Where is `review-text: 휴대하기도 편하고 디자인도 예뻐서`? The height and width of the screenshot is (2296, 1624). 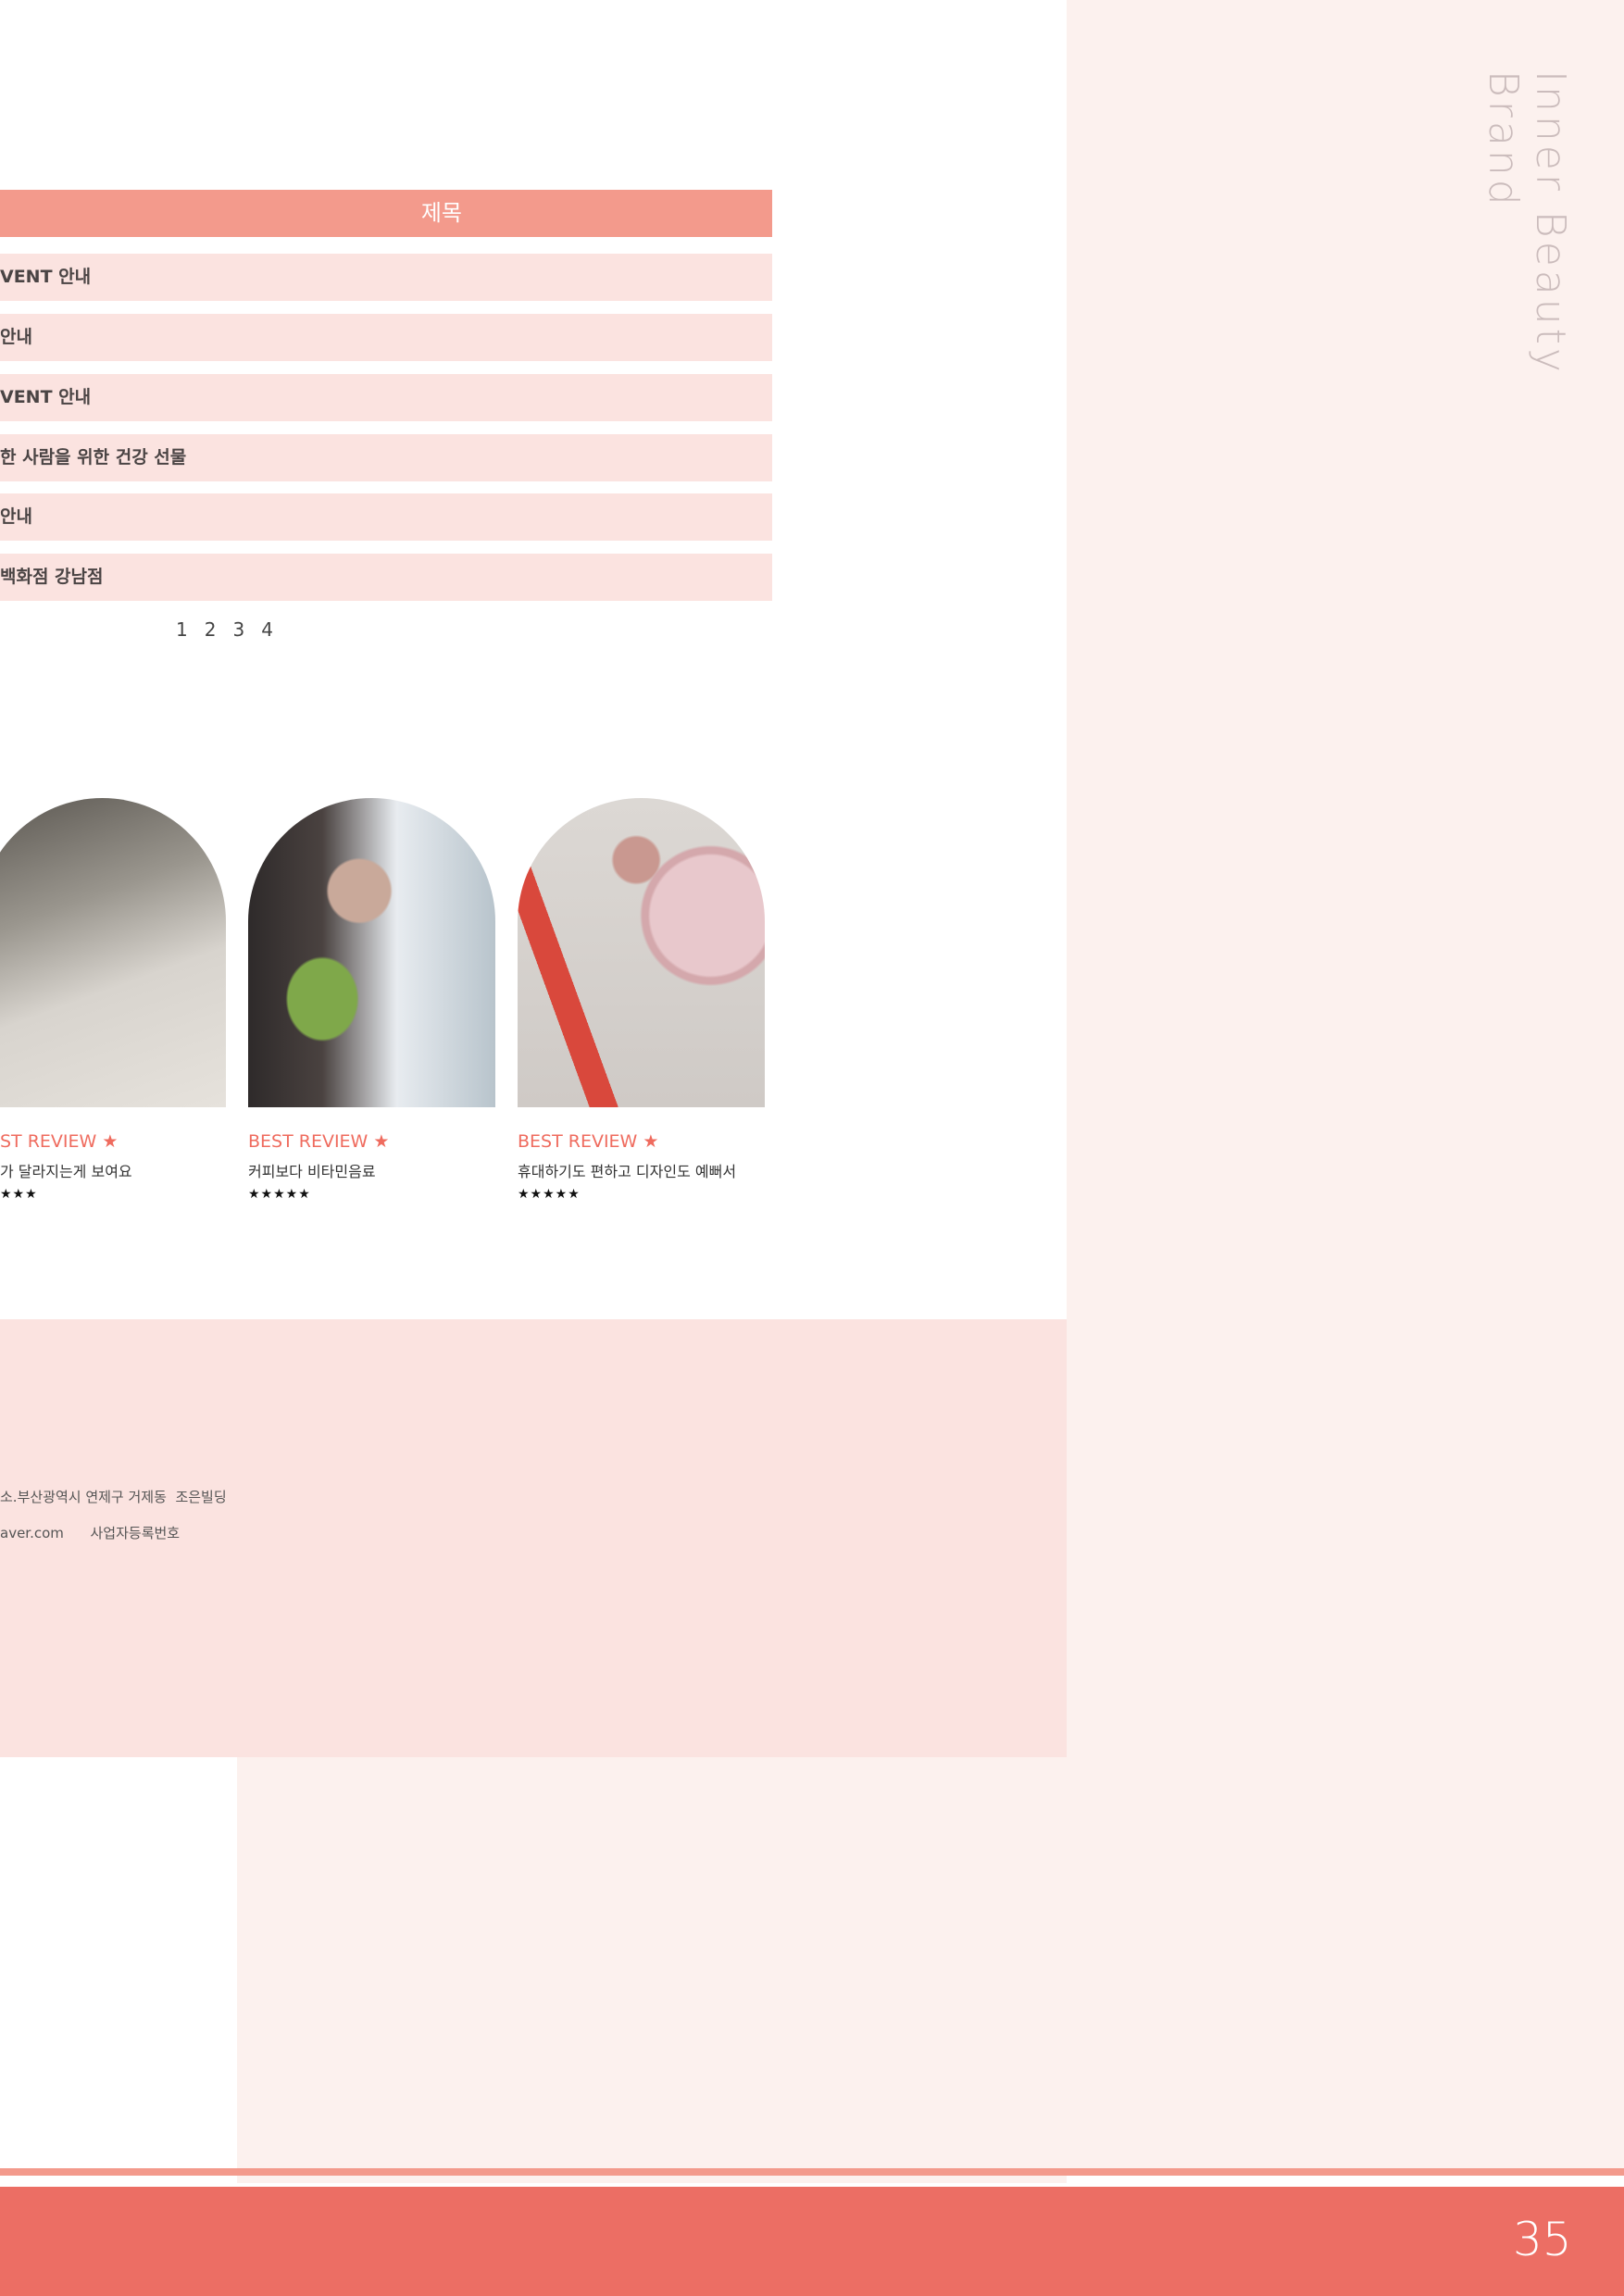
review-text: 휴대하기도 편하고 디자인도 예뻐서 is located at coordinates (627, 1171).